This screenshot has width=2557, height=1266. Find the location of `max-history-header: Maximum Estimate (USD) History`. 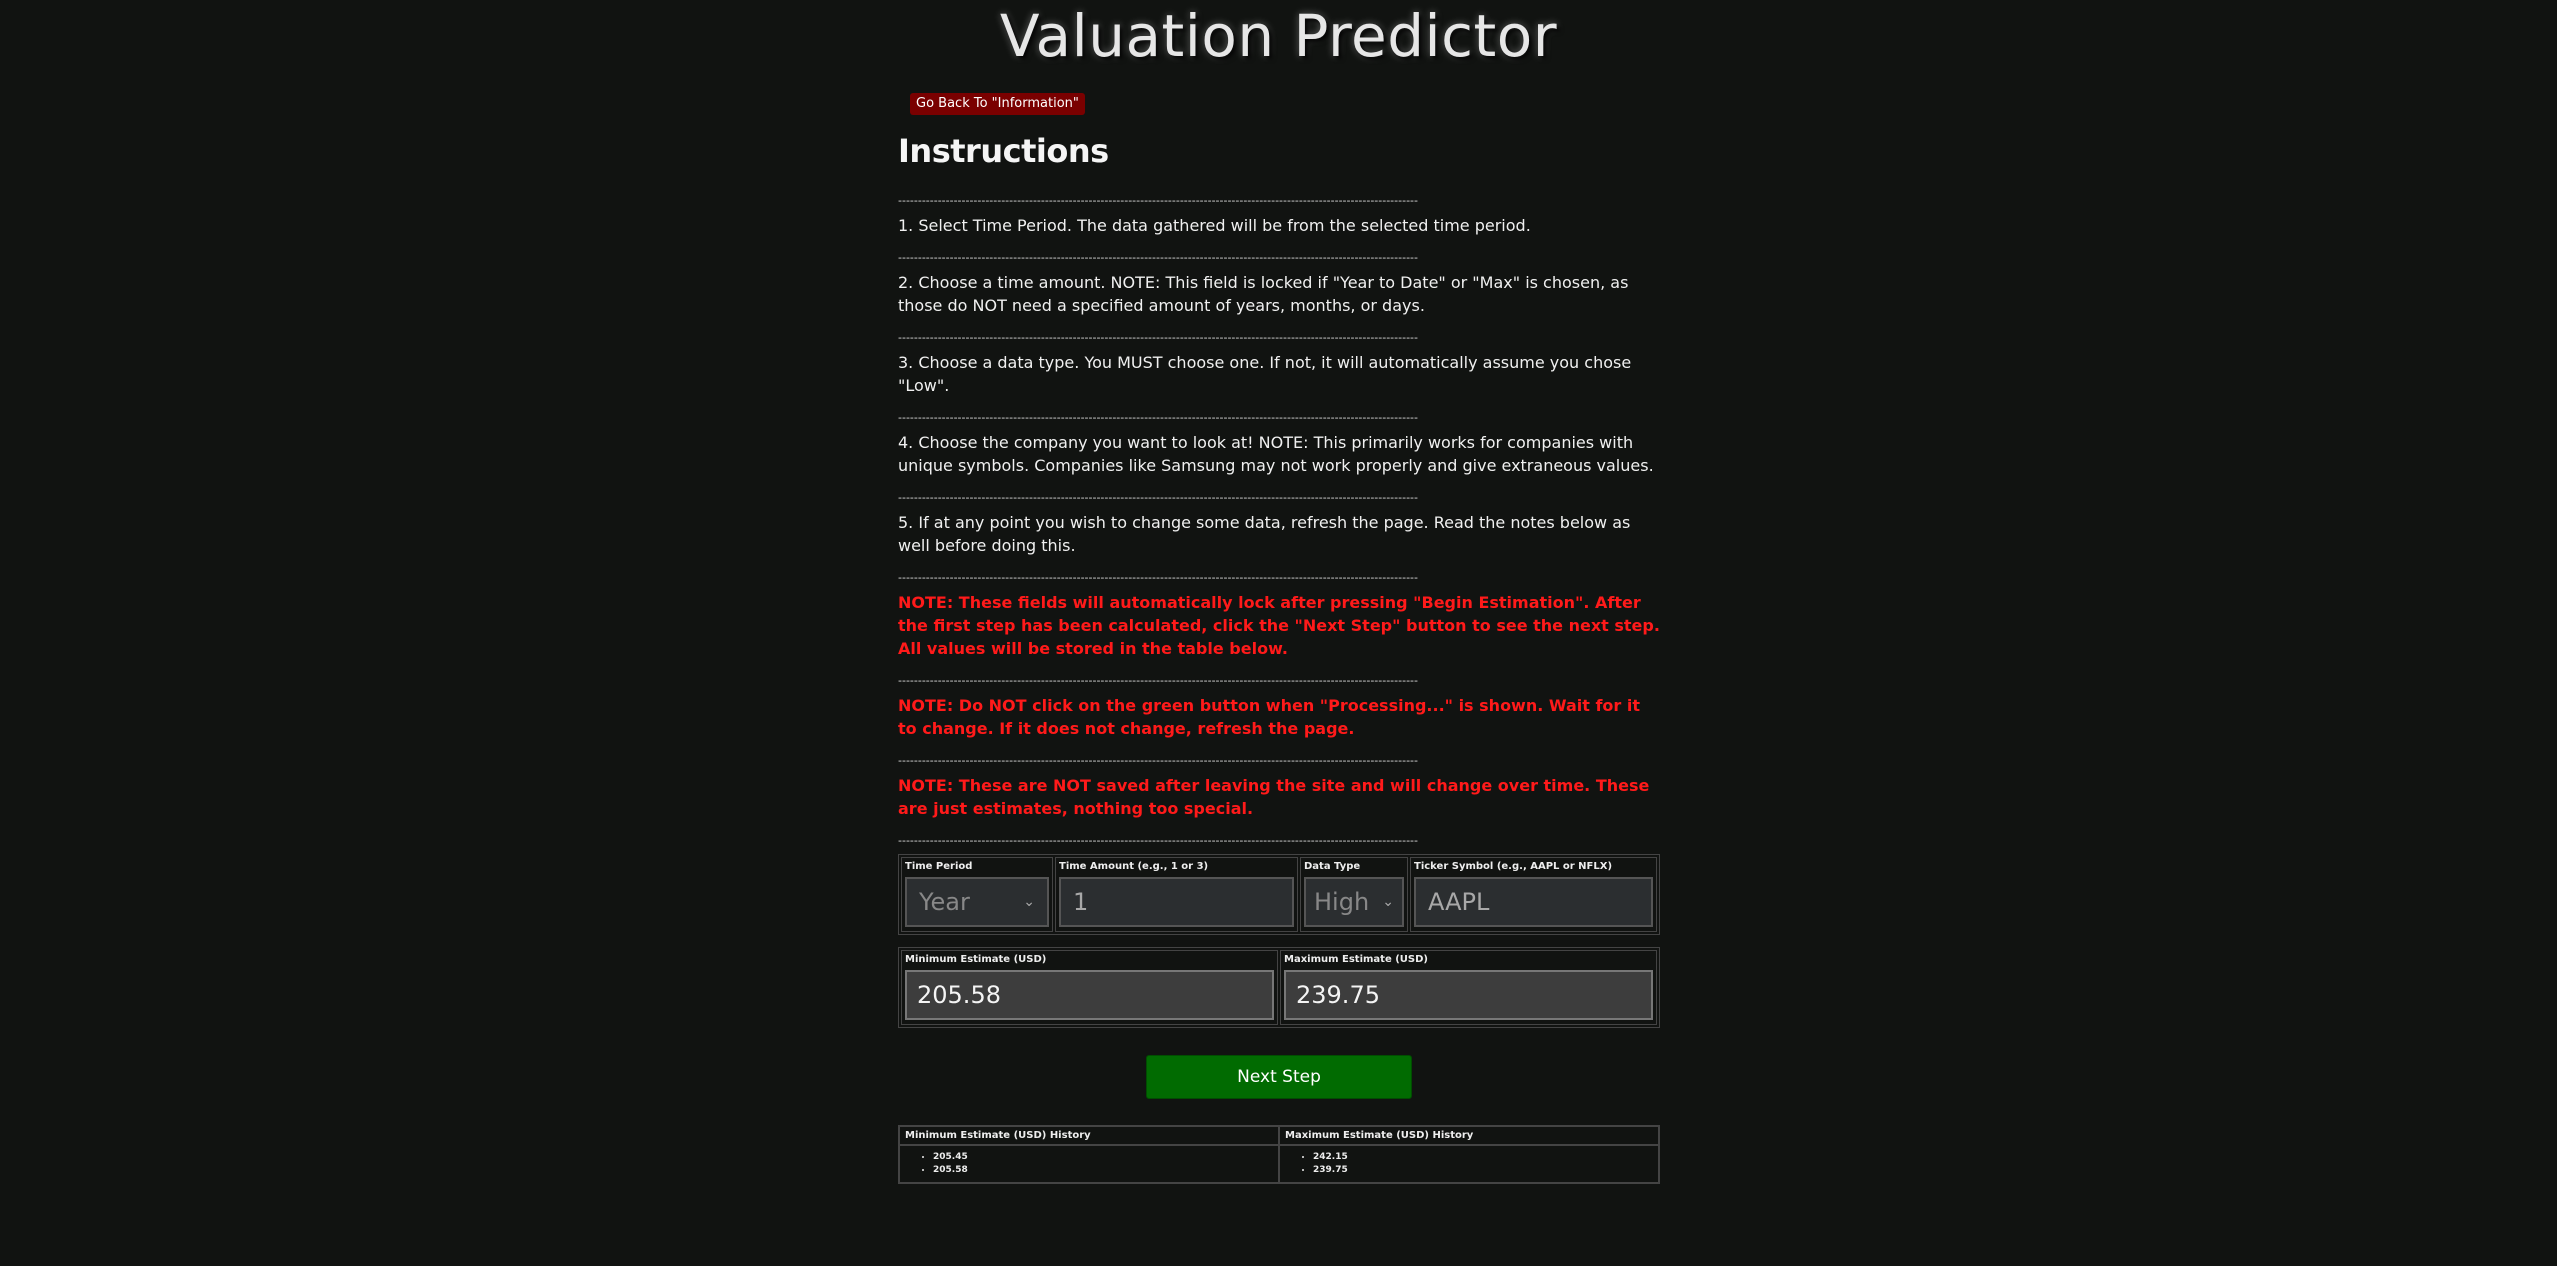

max-history-header: Maximum Estimate (USD) History is located at coordinates (1469, 1135).